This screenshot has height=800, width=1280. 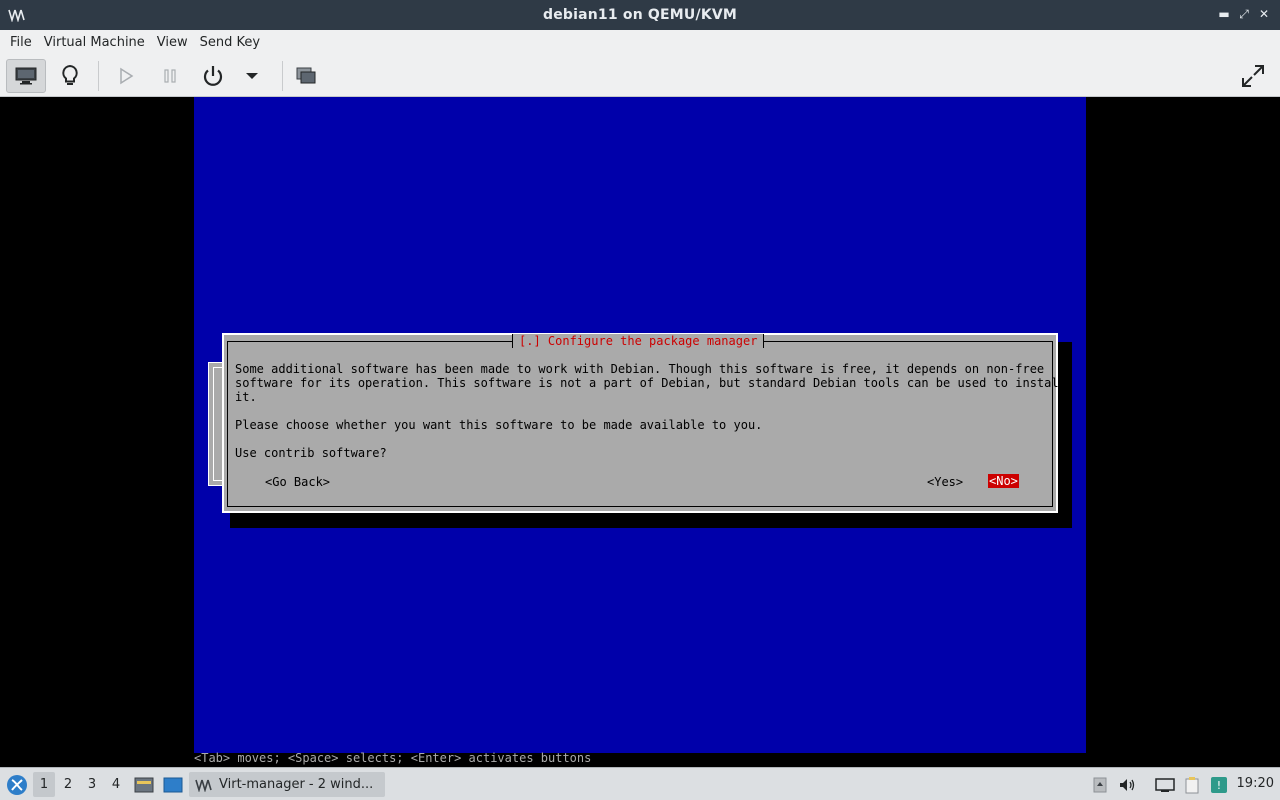 I want to click on console-icon, so click(x=26, y=76).